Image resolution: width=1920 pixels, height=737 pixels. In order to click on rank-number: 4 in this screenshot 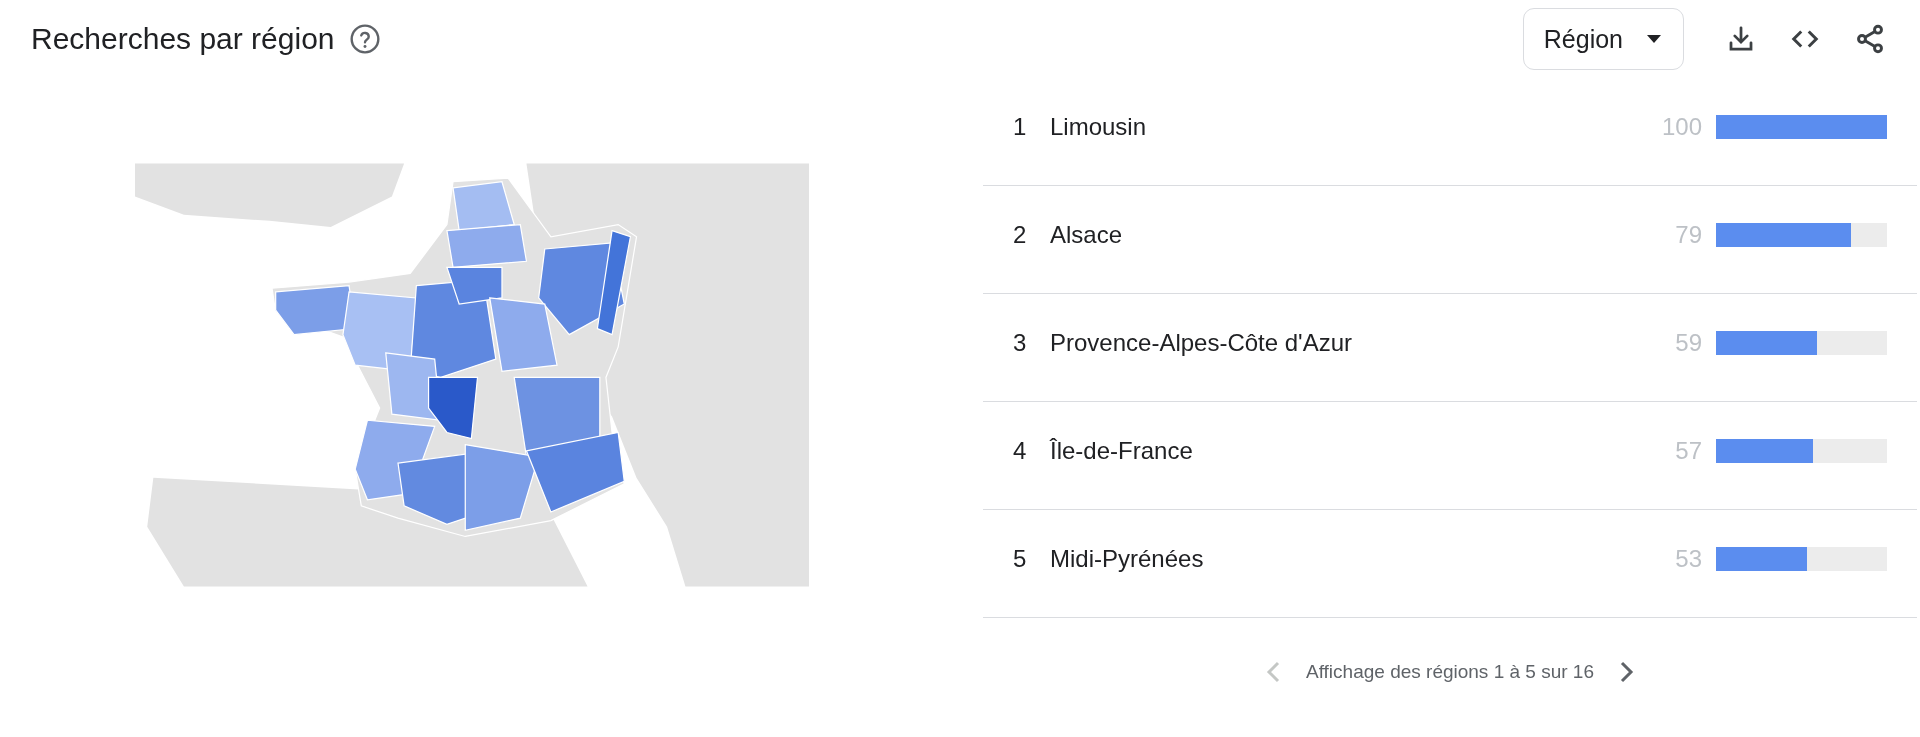, I will do `click(1020, 450)`.